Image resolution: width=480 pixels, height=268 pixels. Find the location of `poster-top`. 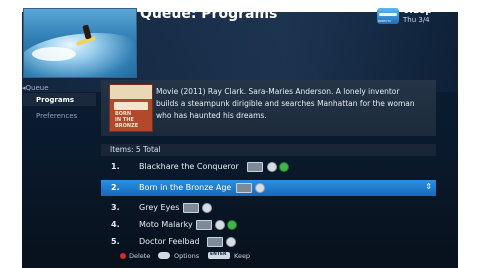

poster-top is located at coordinates (131, 92).